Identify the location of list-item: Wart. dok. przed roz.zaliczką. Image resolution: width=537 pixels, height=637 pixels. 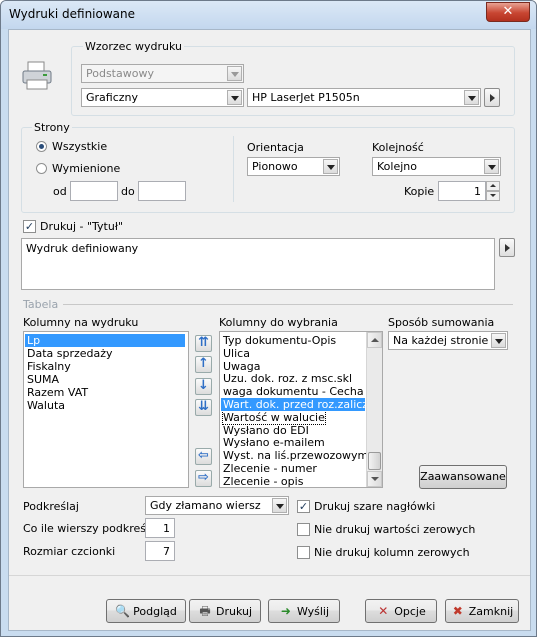
(301, 404).